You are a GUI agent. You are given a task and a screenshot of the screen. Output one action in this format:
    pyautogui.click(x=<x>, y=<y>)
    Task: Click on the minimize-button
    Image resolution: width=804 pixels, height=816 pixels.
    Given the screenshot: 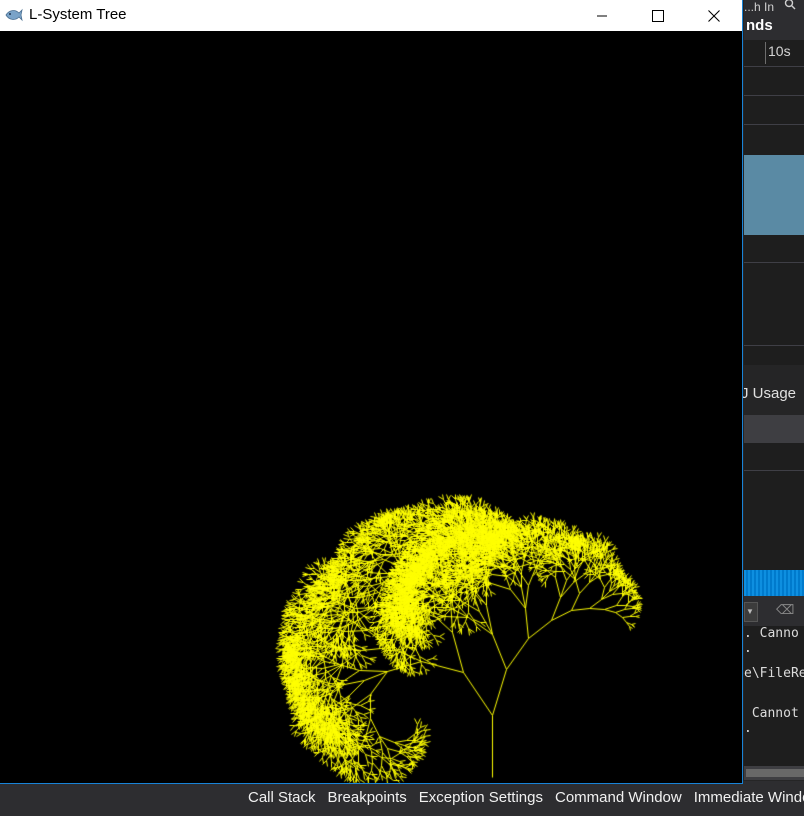 What is the action you would take?
    pyautogui.click(x=602, y=15)
    